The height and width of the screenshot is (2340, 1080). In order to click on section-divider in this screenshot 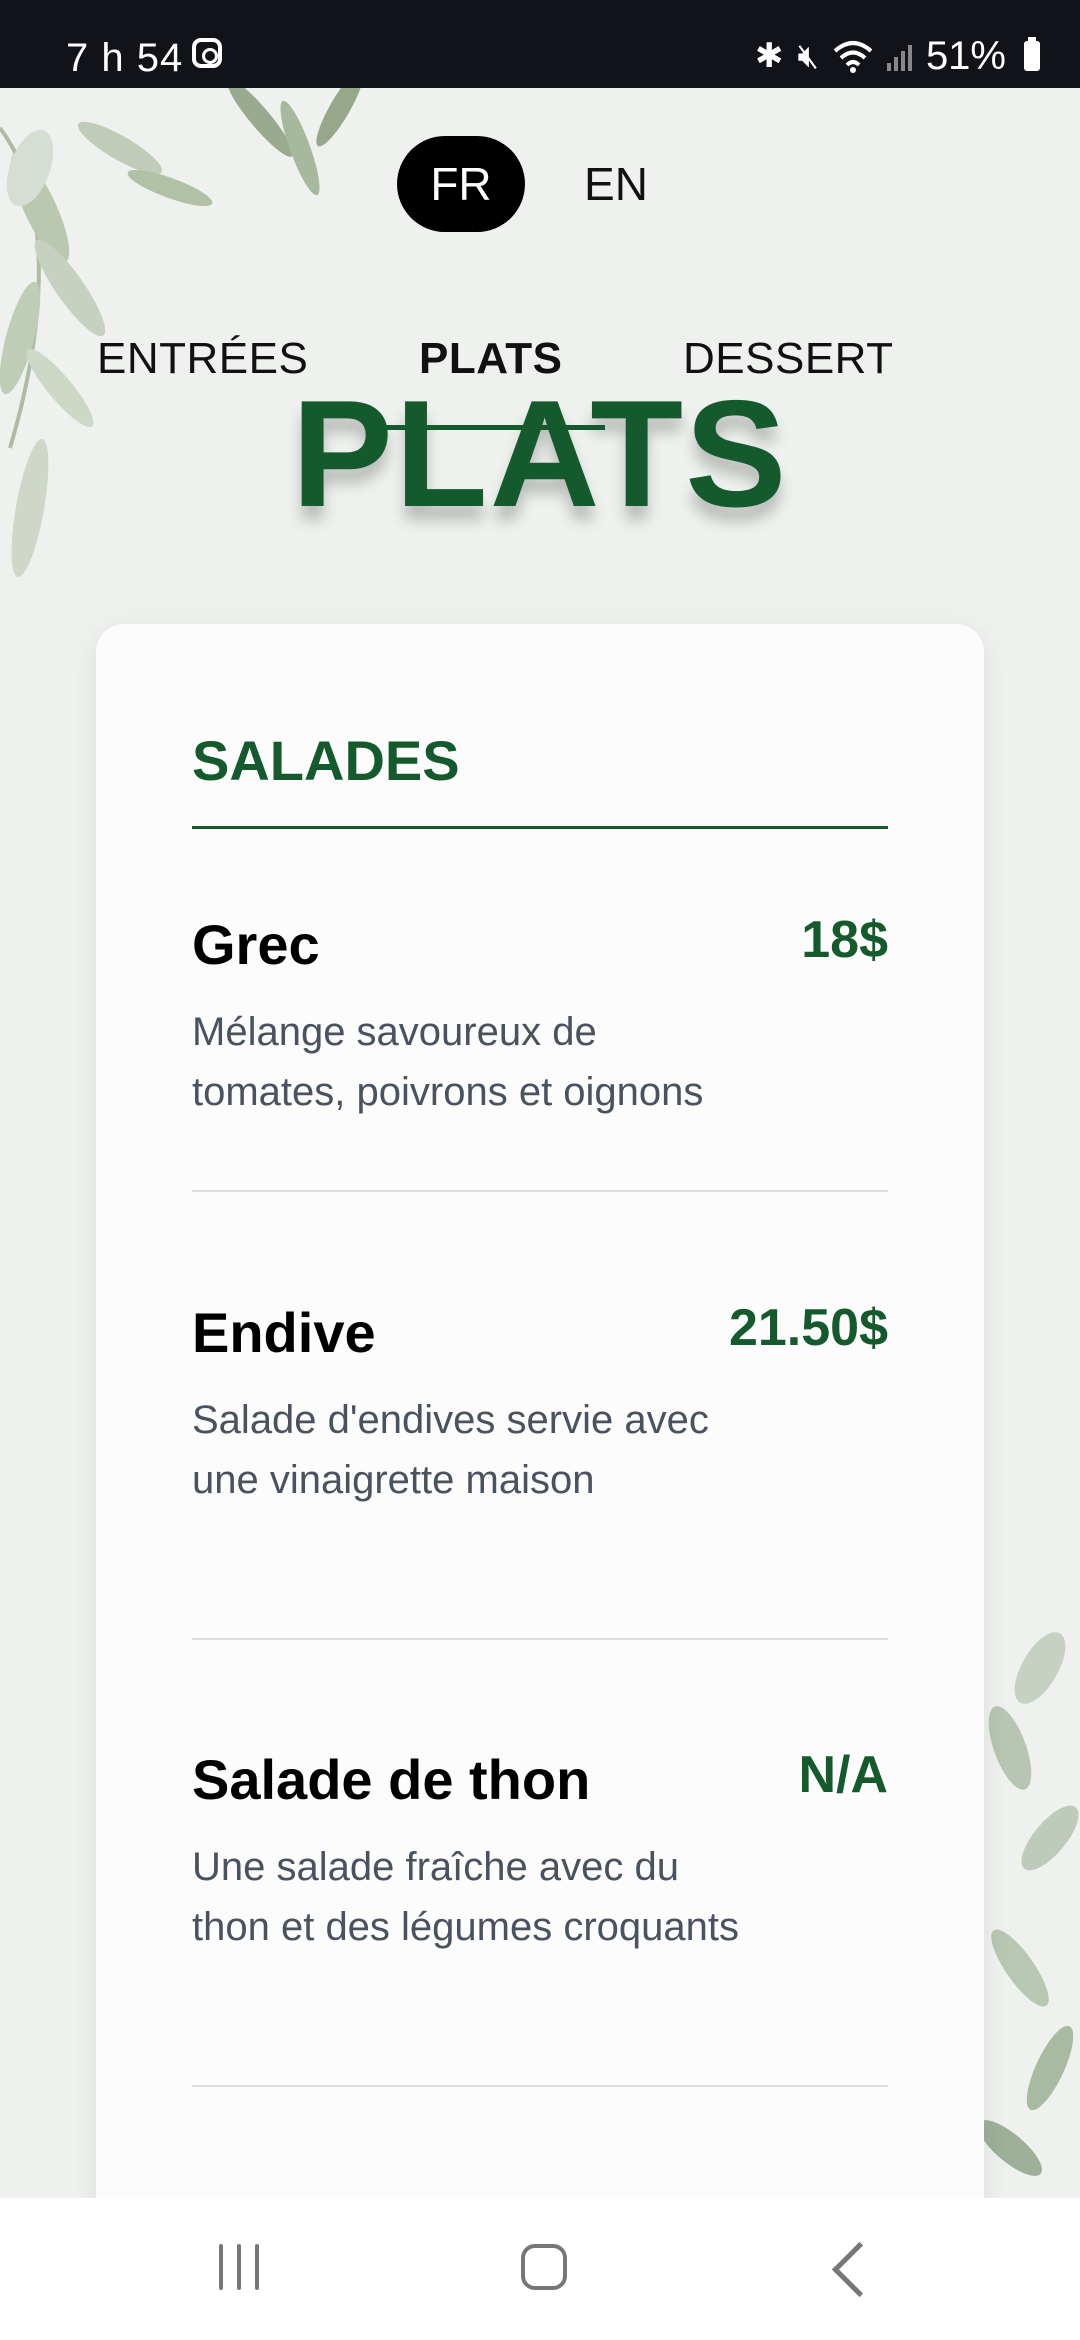, I will do `click(540, 827)`.